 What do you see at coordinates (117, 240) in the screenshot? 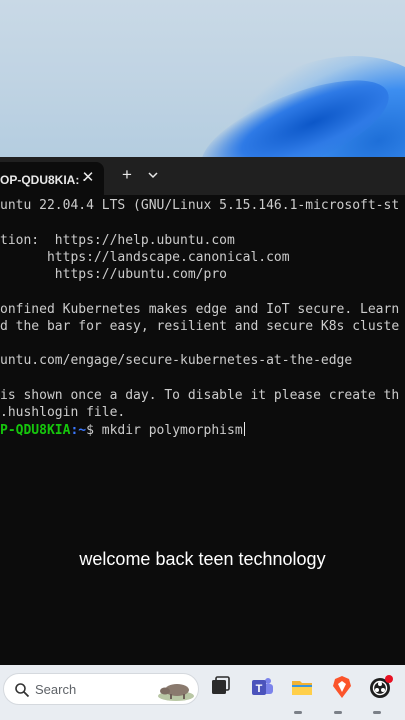
I see `terminal-line: tion: https://help.ubuntu.com` at bounding box center [117, 240].